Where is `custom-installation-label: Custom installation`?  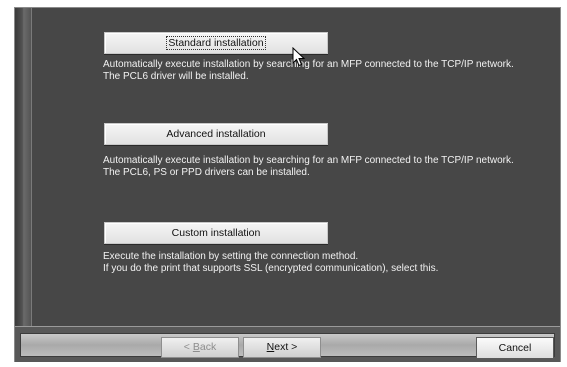
custom-installation-label: Custom installation is located at coordinates (216, 233).